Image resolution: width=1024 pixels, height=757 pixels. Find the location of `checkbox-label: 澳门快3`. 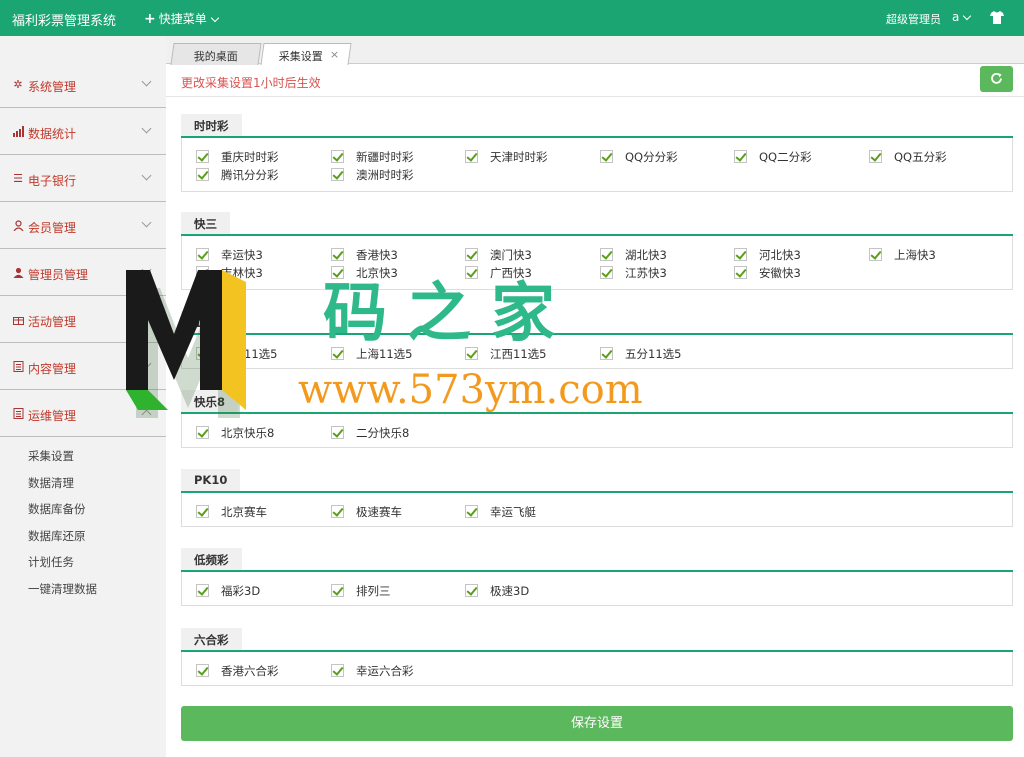

checkbox-label: 澳门快3 is located at coordinates (511, 255).